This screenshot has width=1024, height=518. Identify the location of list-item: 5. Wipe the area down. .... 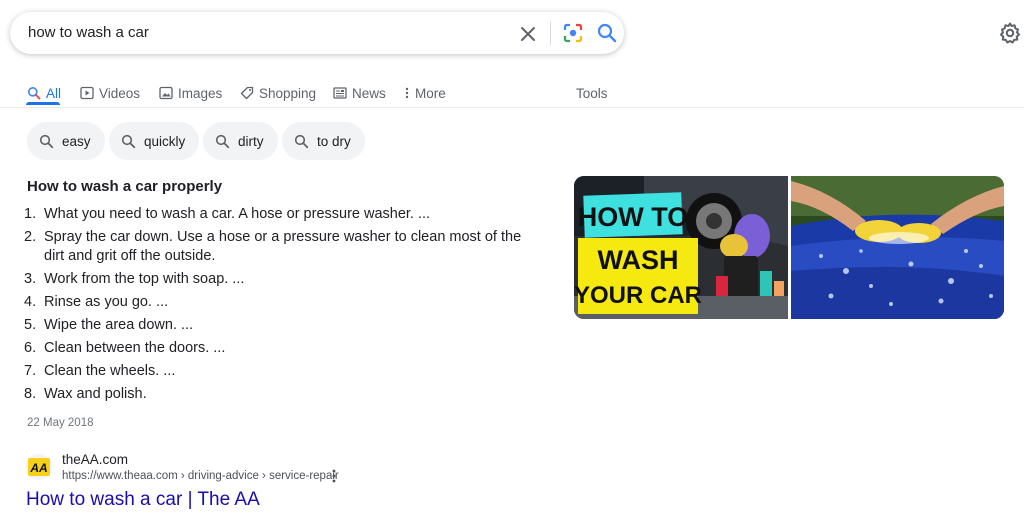
(284, 325).